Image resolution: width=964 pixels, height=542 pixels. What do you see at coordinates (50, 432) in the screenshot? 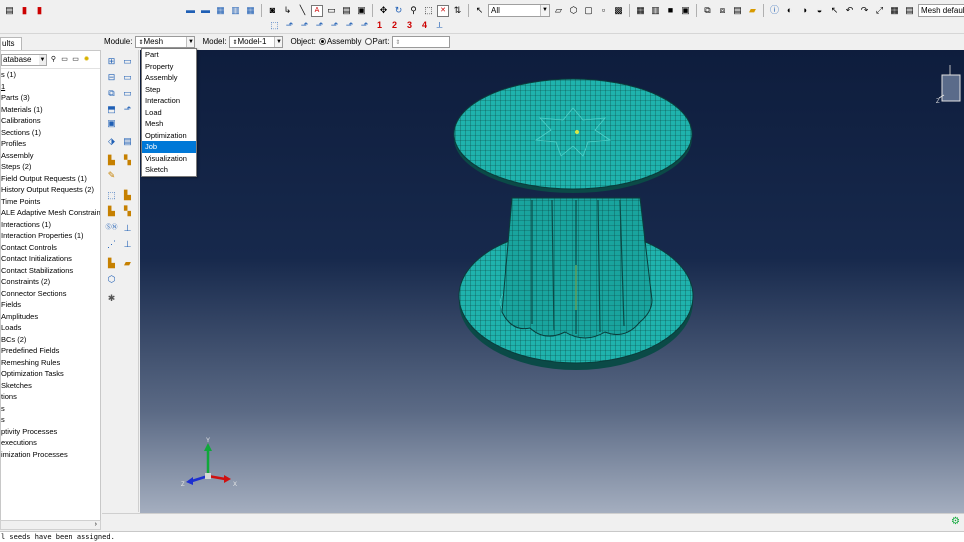
I see `tree-item: ptivity Processes` at bounding box center [50, 432].